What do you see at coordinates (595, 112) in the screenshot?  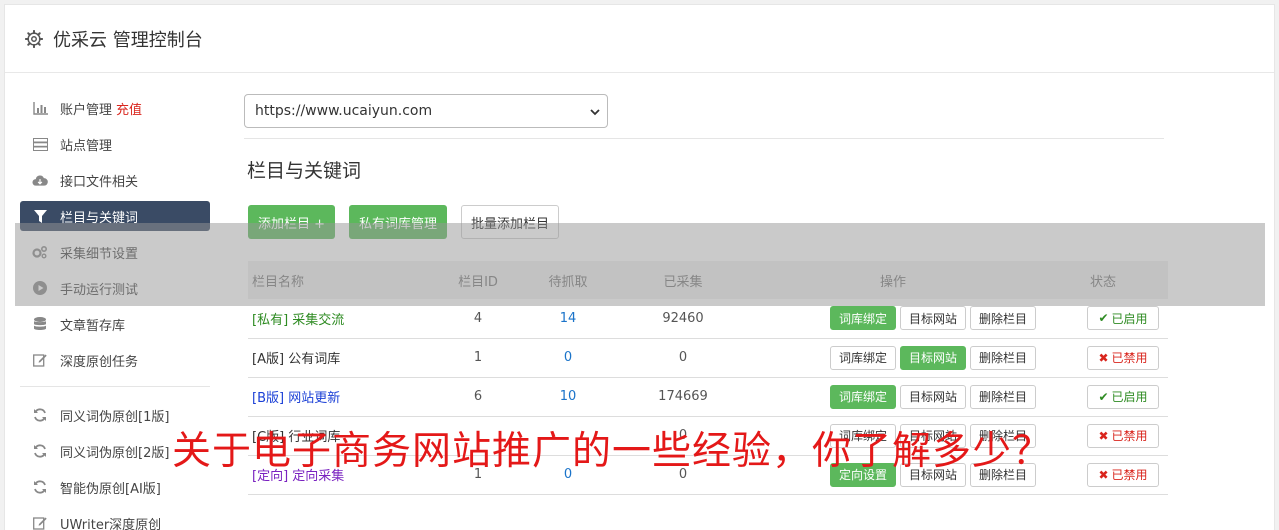 I see `chevron-down-icon` at bounding box center [595, 112].